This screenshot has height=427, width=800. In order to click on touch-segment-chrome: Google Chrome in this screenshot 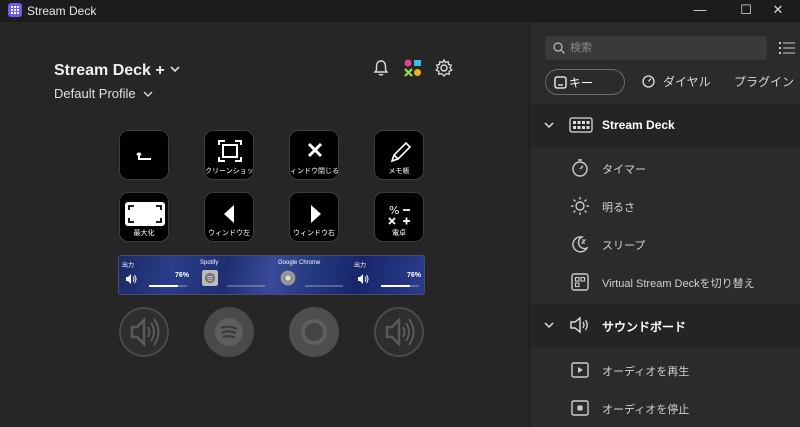, I will do `click(313, 275)`.